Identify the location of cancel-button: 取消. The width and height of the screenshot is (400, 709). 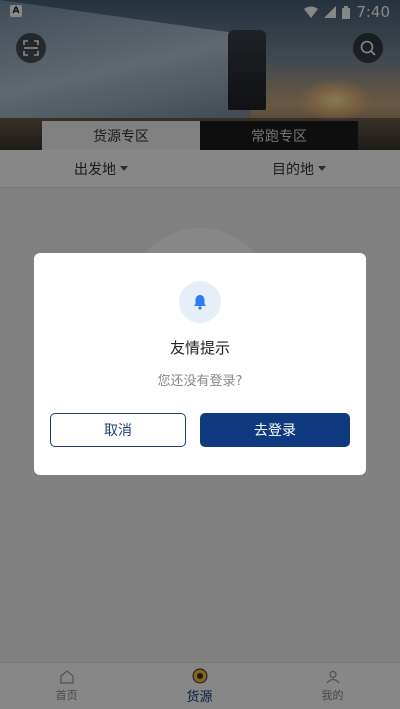
(118, 430).